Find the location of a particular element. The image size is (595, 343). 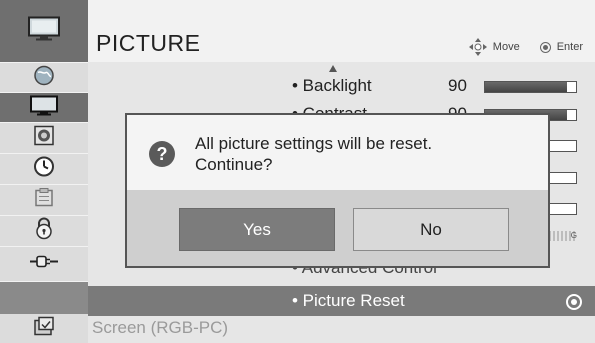

sidebar-item-audio is located at coordinates (44, 137).